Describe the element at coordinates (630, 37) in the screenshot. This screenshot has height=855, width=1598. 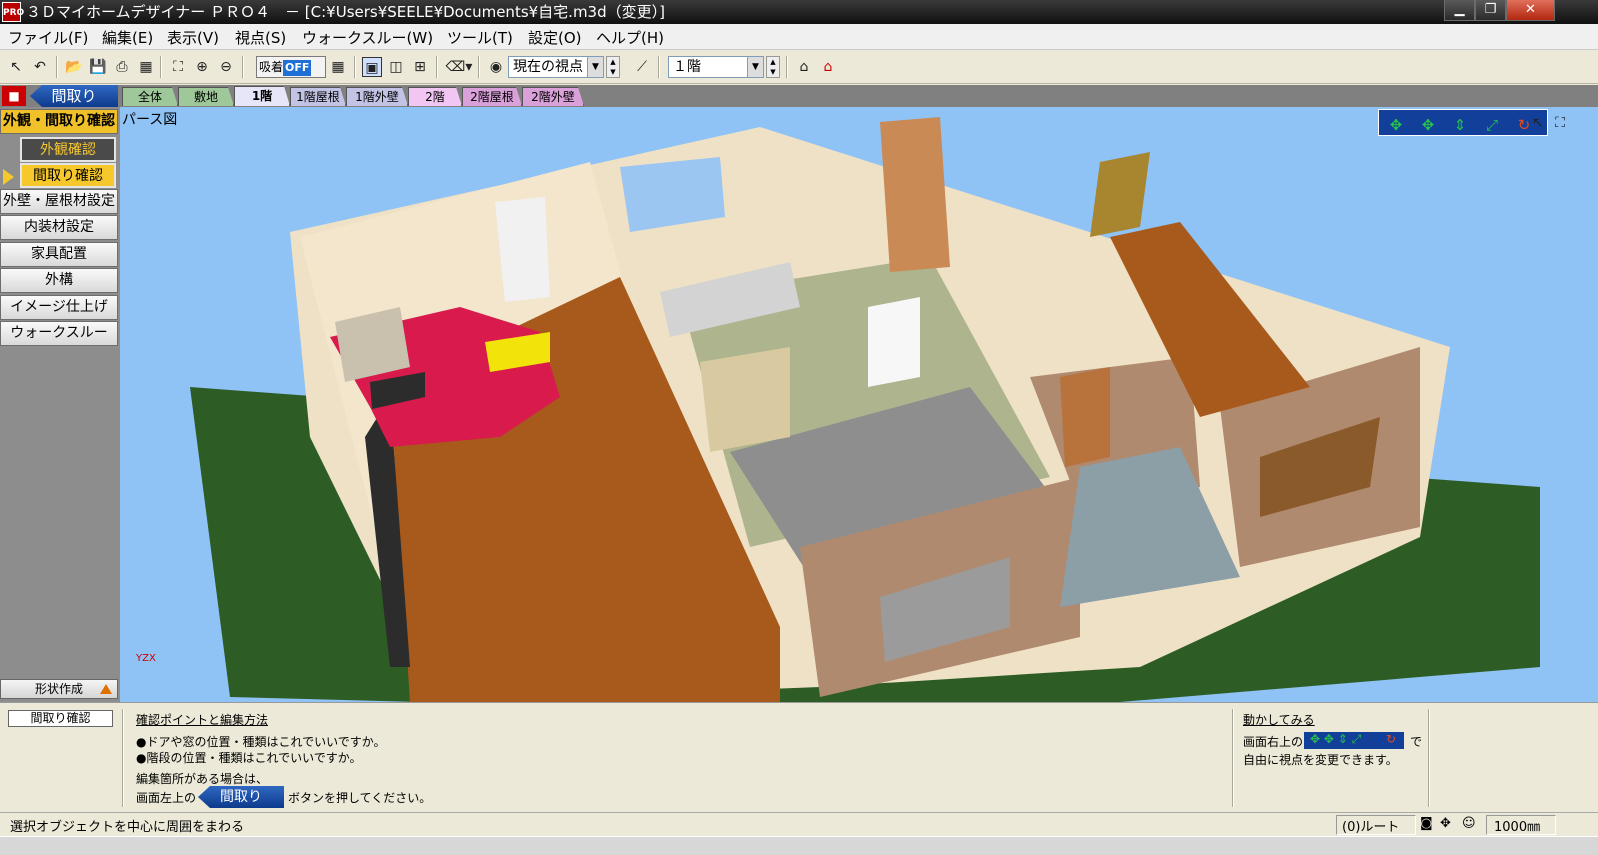
I see `menu-help: ヘルプ(H)` at that location.